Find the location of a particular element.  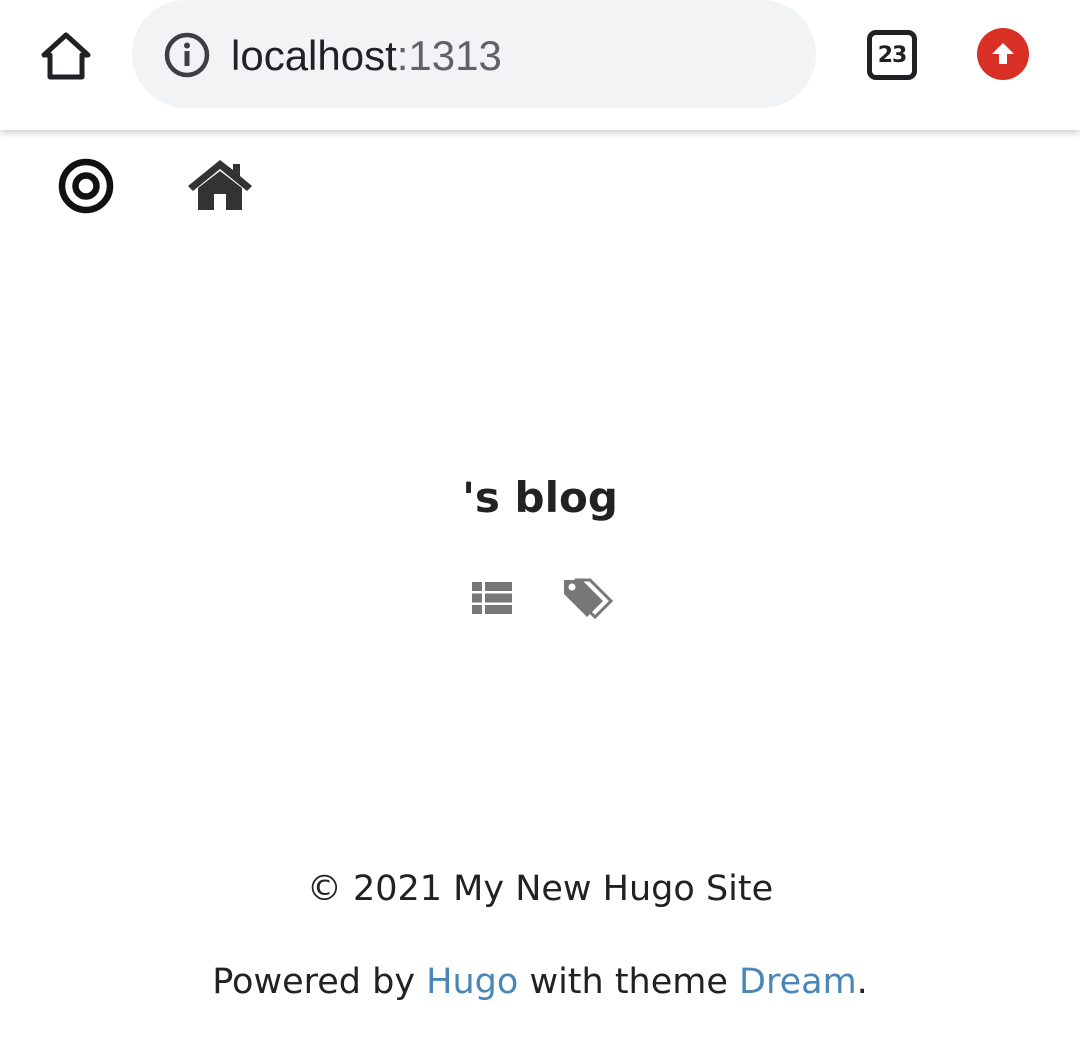

update-arrow-up-icon is located at coordinates (1003, 54).